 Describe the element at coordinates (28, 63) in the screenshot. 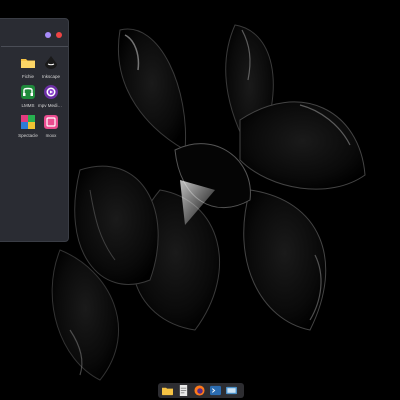

I see `folder-icon` at that location.